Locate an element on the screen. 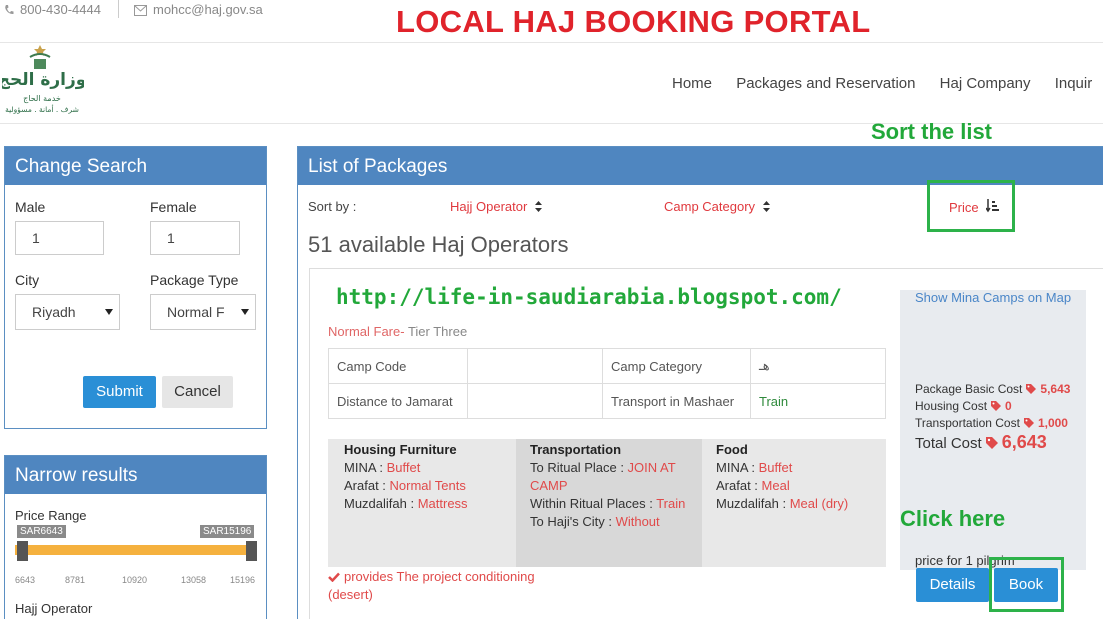 This screenshot has width=1103, height=619. portal-title-annotation: LOCAL HAJ BOOKING PORTAL is located at coordinates (633, 21).